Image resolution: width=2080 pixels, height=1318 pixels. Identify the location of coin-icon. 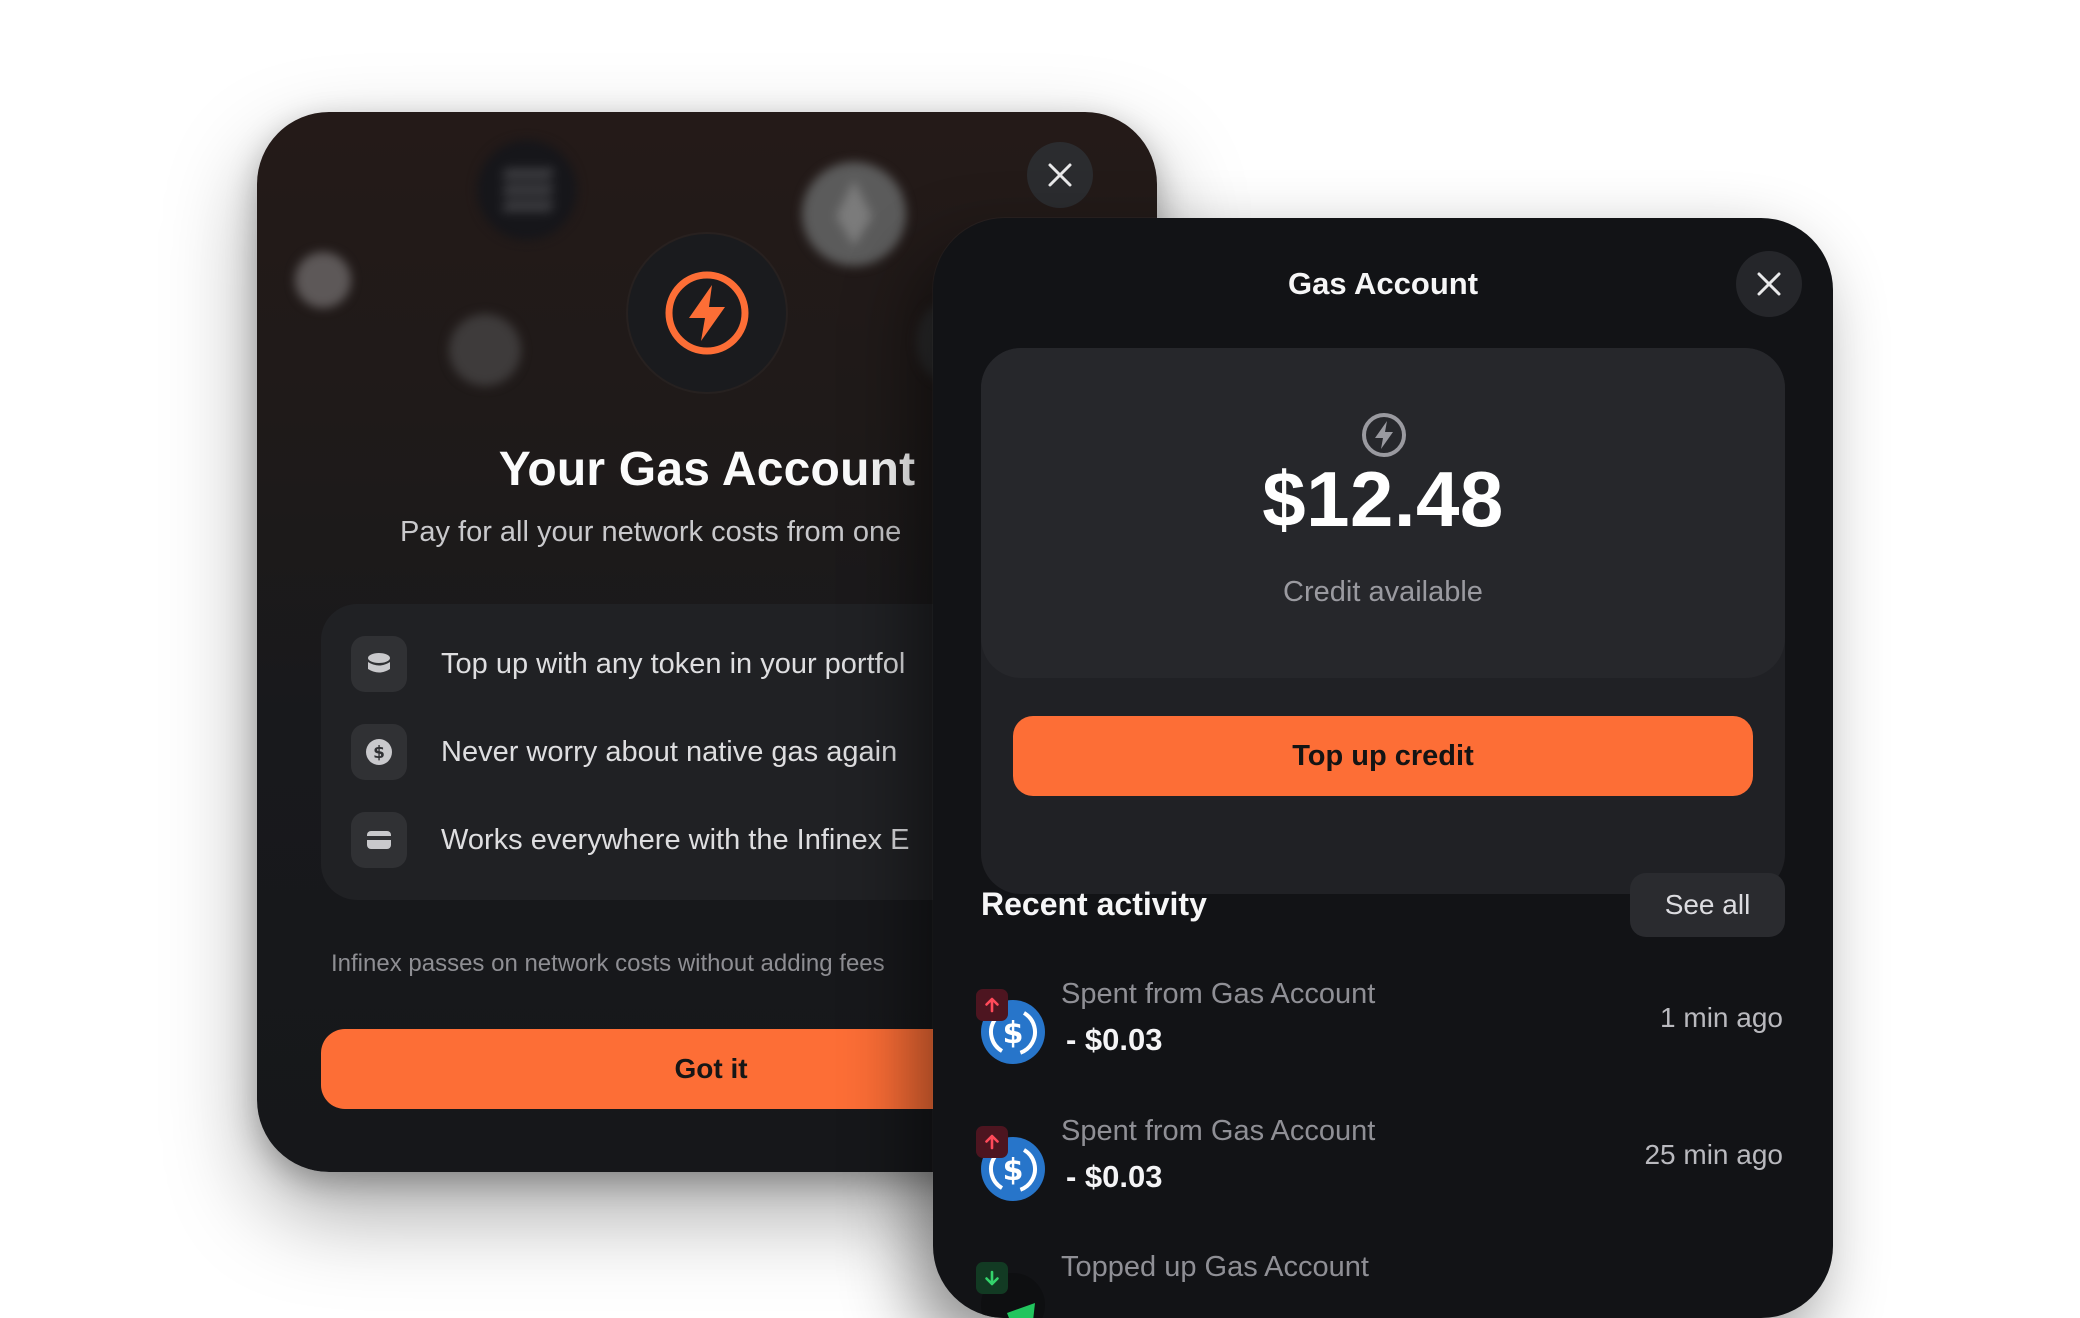
(323, 280).